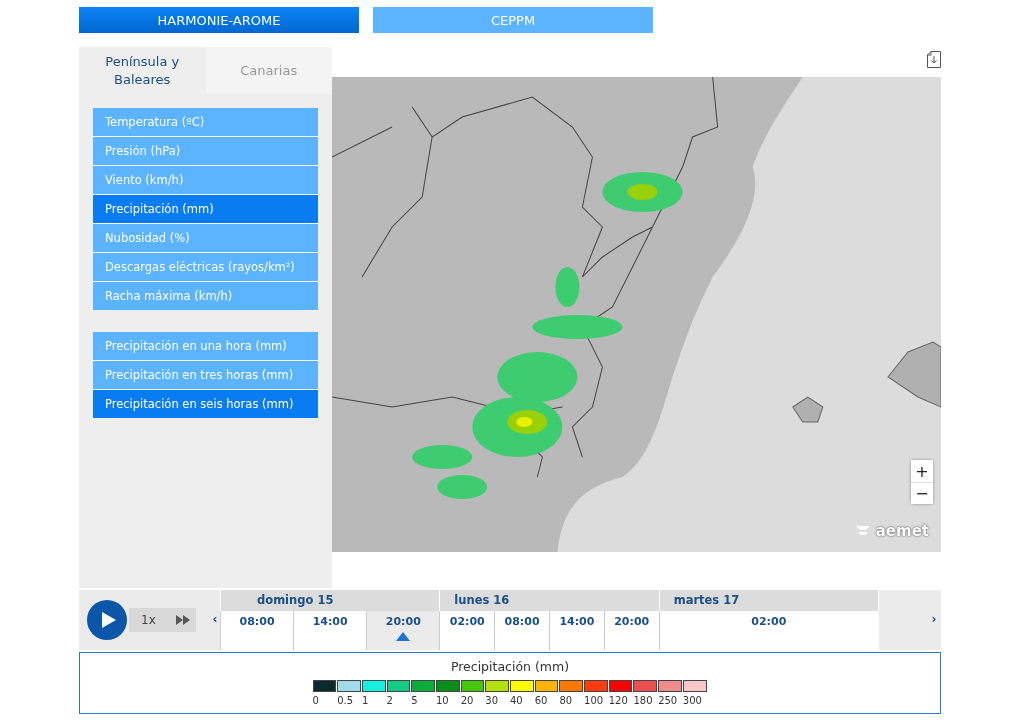 Image resolution: width=1024 pixels, height=720 pixels. I want to click on zoom-in-button: +, so click(922, 471).